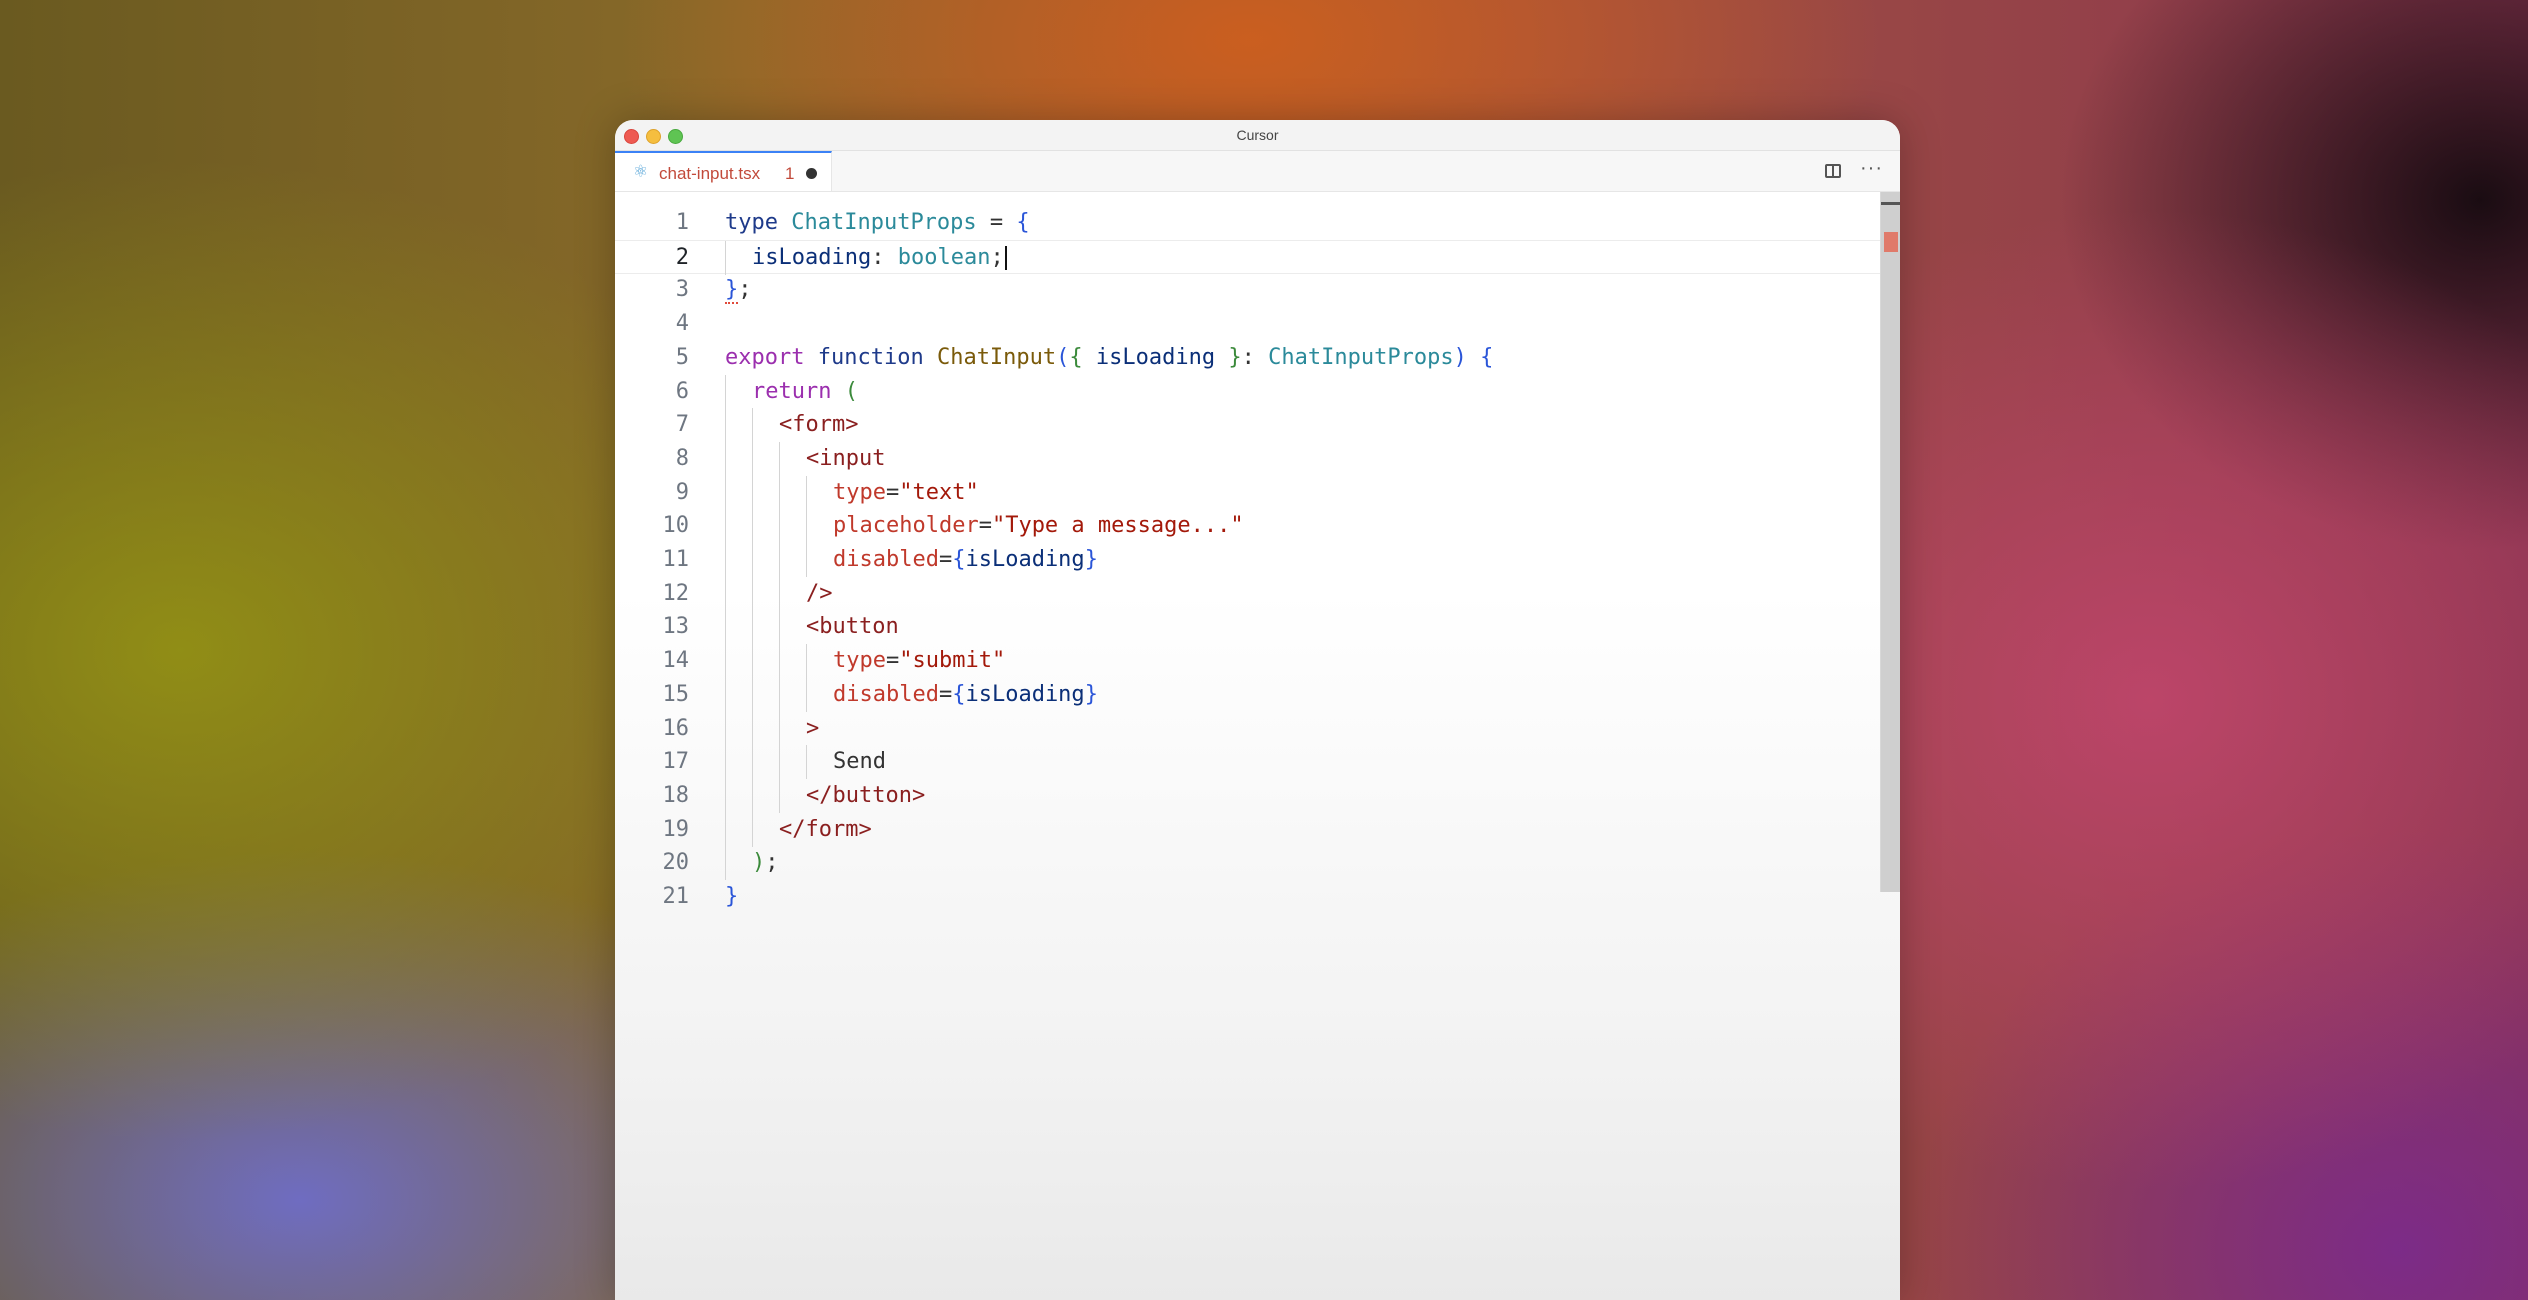 The width and height of the screenshot is (2528, 1300). What do you see at coordinates (682, 425) in the screenshot?
I see `line-number: 7` at bounding box center [682, 425].